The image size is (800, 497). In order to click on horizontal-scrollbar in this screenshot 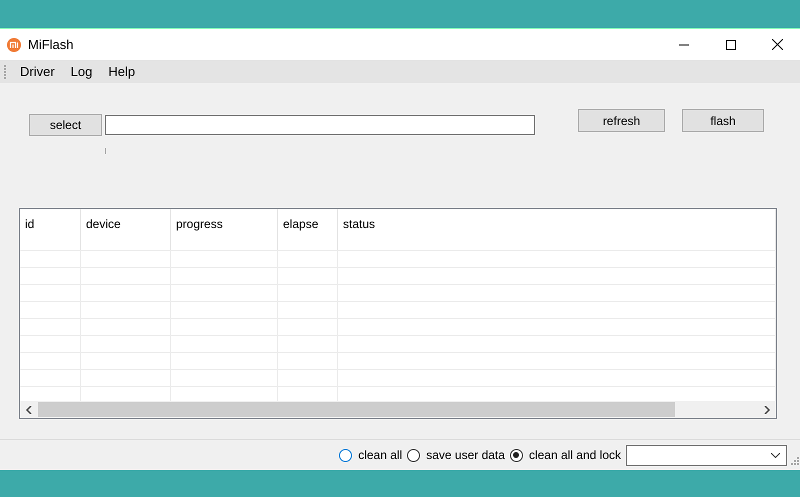, I will do `click(398, 409)`.